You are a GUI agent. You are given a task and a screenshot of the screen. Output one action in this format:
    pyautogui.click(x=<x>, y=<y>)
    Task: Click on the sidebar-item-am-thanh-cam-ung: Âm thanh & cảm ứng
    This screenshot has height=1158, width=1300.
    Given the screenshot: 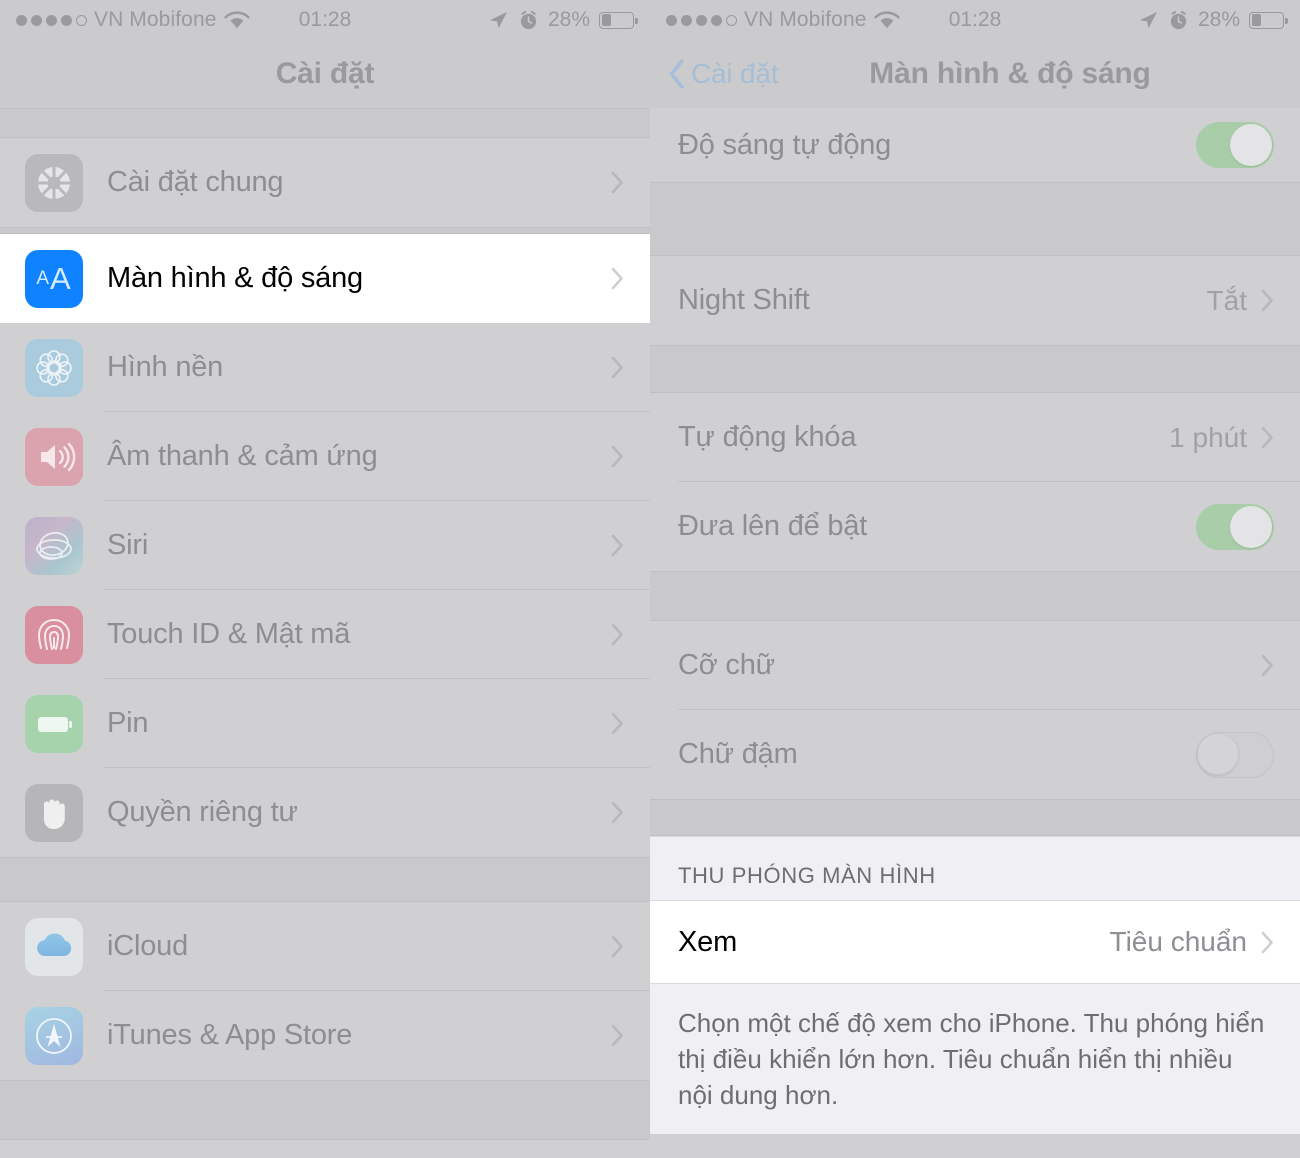 What is the action you would take?
    pyautogui.click(x=325, y=456)
    